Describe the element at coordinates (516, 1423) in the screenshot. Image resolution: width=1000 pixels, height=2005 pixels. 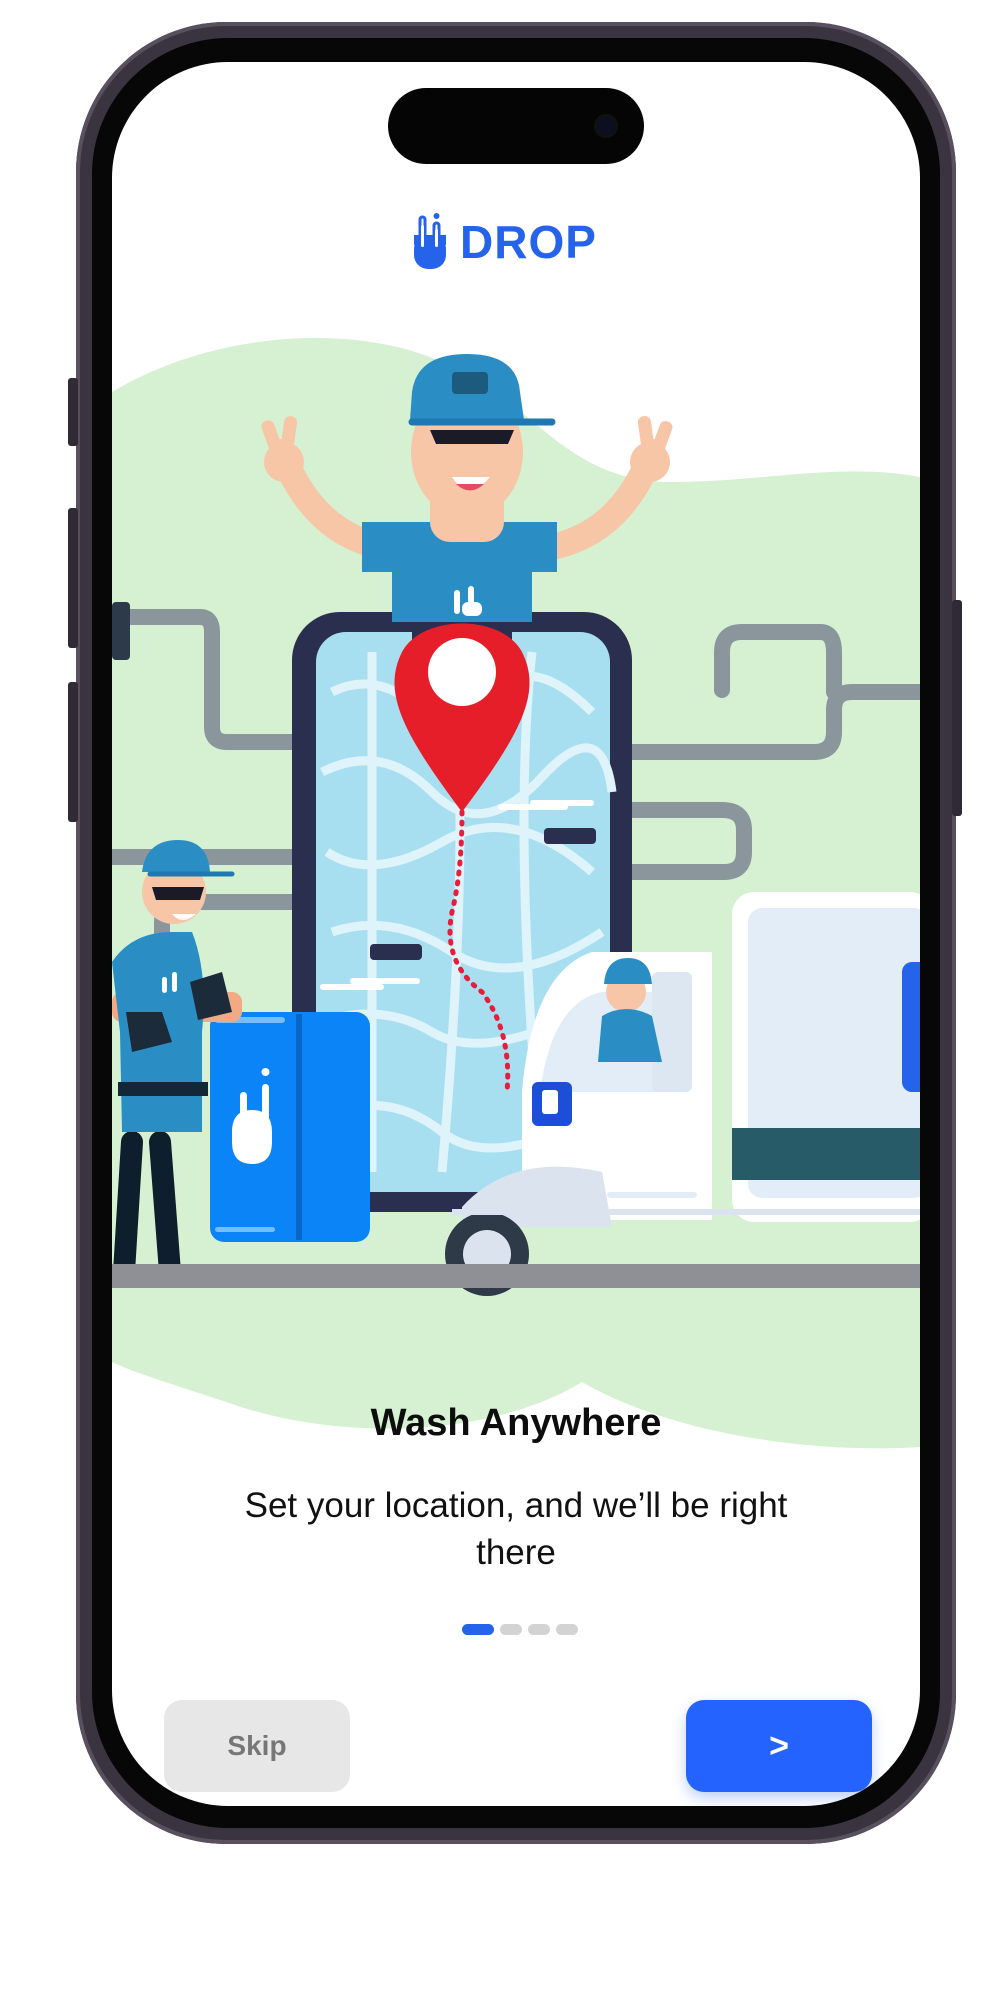
I see `onboarding-title: Wash Anywhere` at that location.